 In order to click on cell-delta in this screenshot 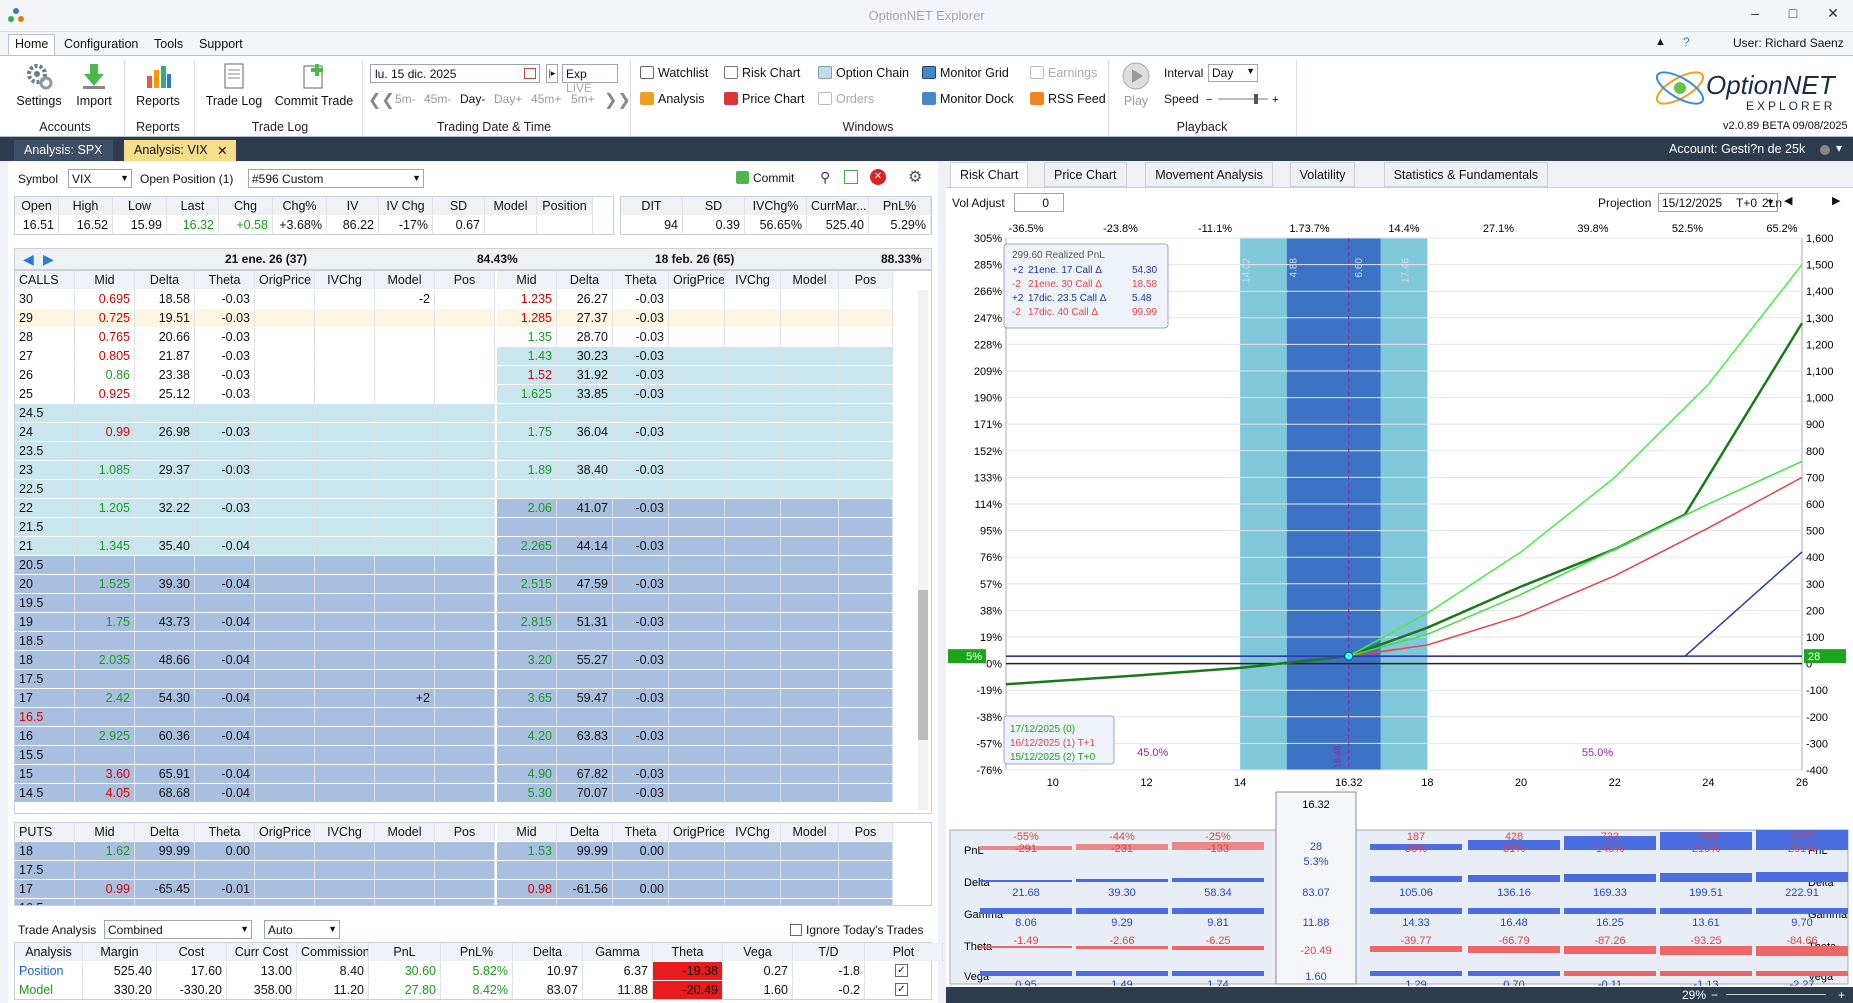, I will do `click(165, 641)`.